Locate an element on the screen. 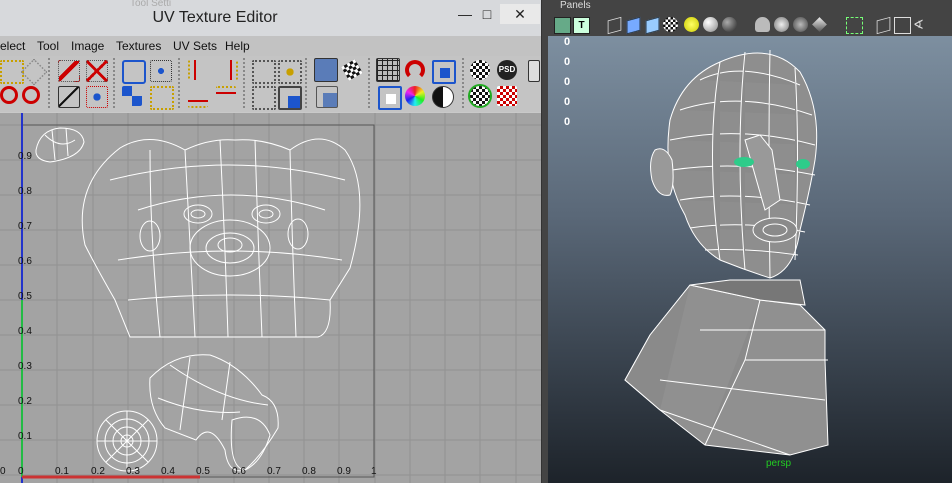  snap-uv-icon is located at coordinates (290, 72).